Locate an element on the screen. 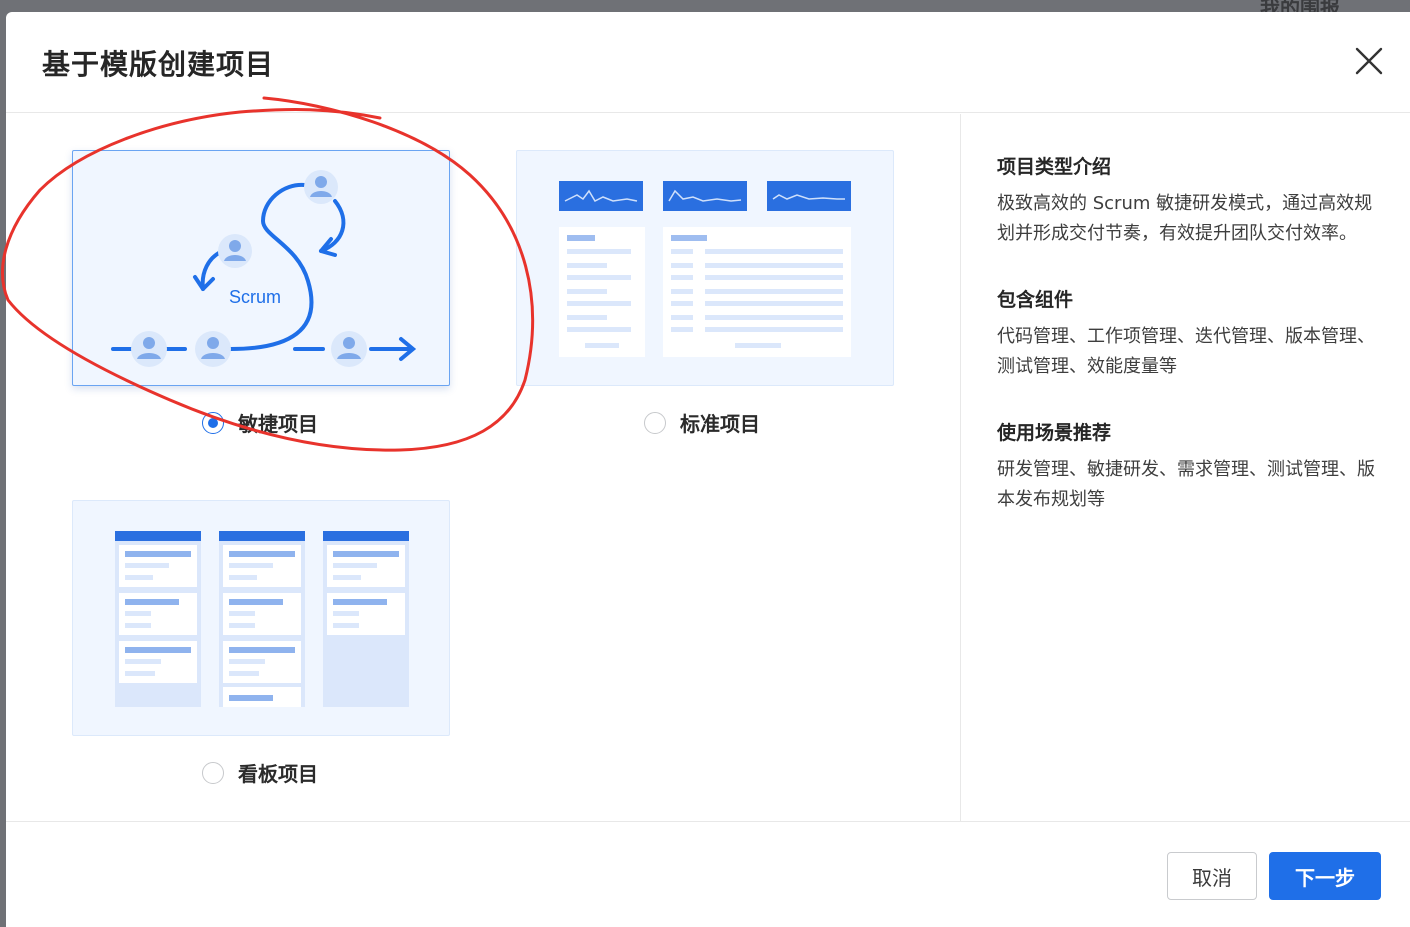 This screenshot has width=1410, height=927. option-kanban-label: 看板项目 is located at coordinates (278, 774).